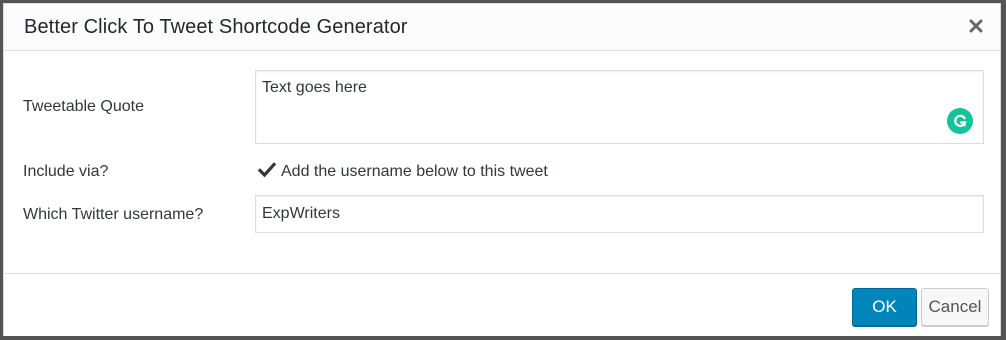 This screenshot has width=1006, height=340. Describe the element at coordinates (314, 87) in the screenshot. I see `tweetable-quote-text: Text goes here` at that location.